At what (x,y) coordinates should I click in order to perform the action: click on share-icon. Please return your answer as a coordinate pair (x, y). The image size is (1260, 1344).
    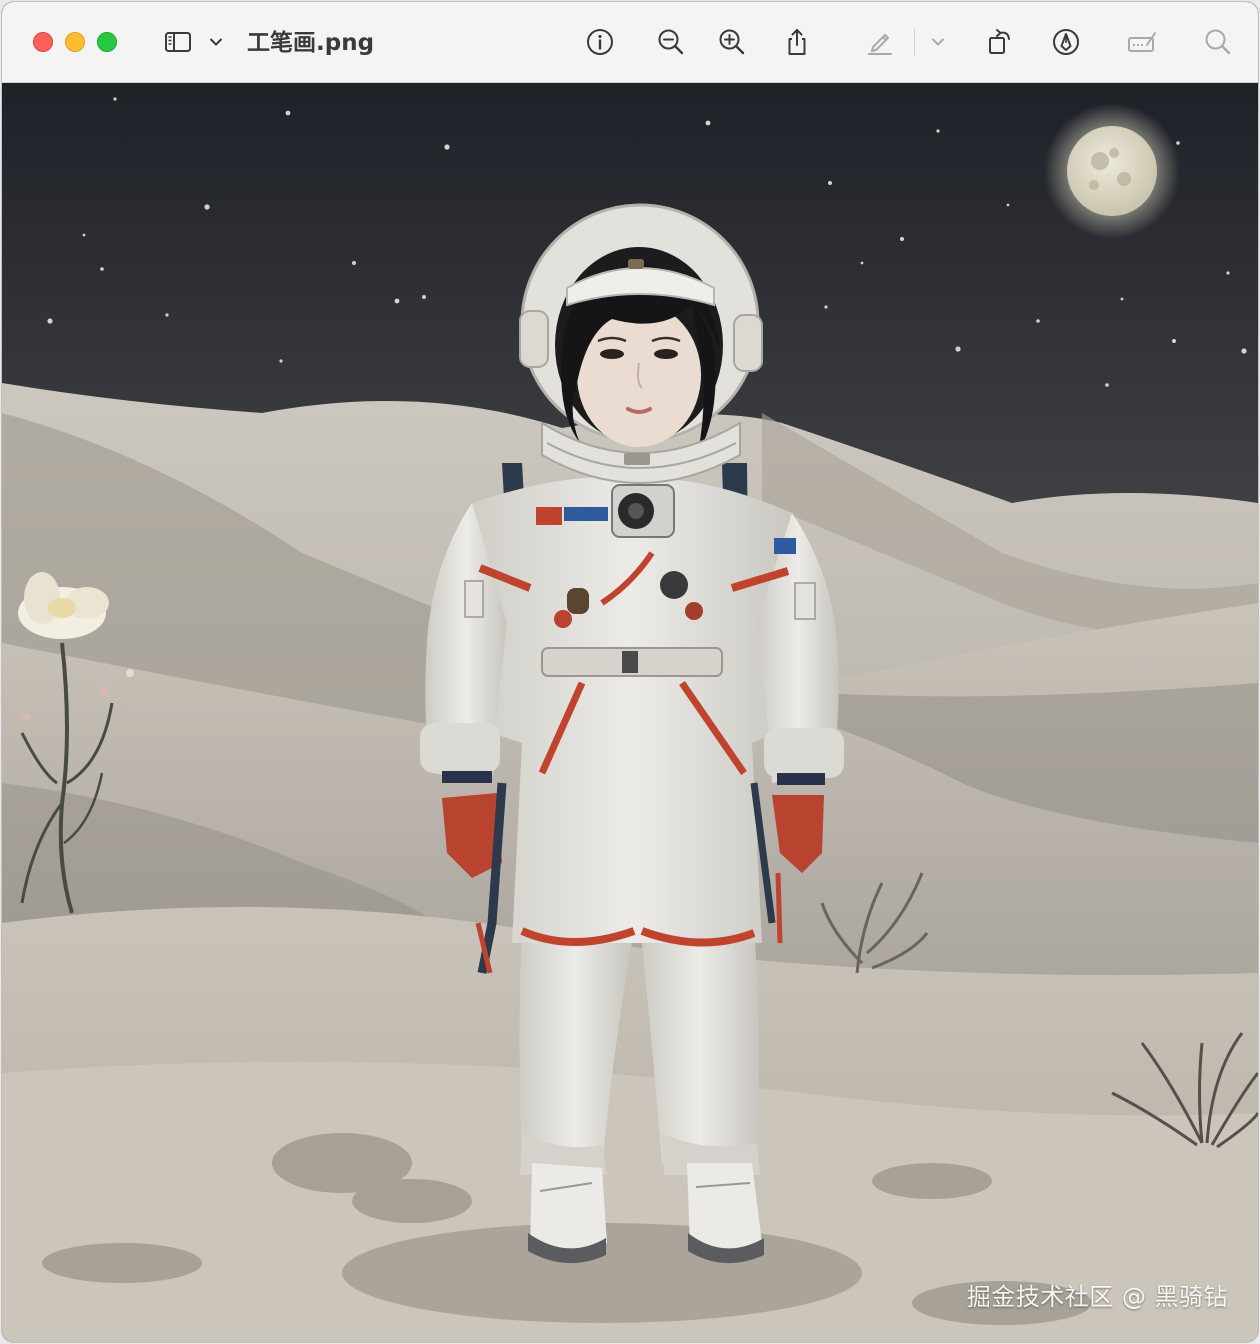
    Looking at the image, I should click on (797, 42).